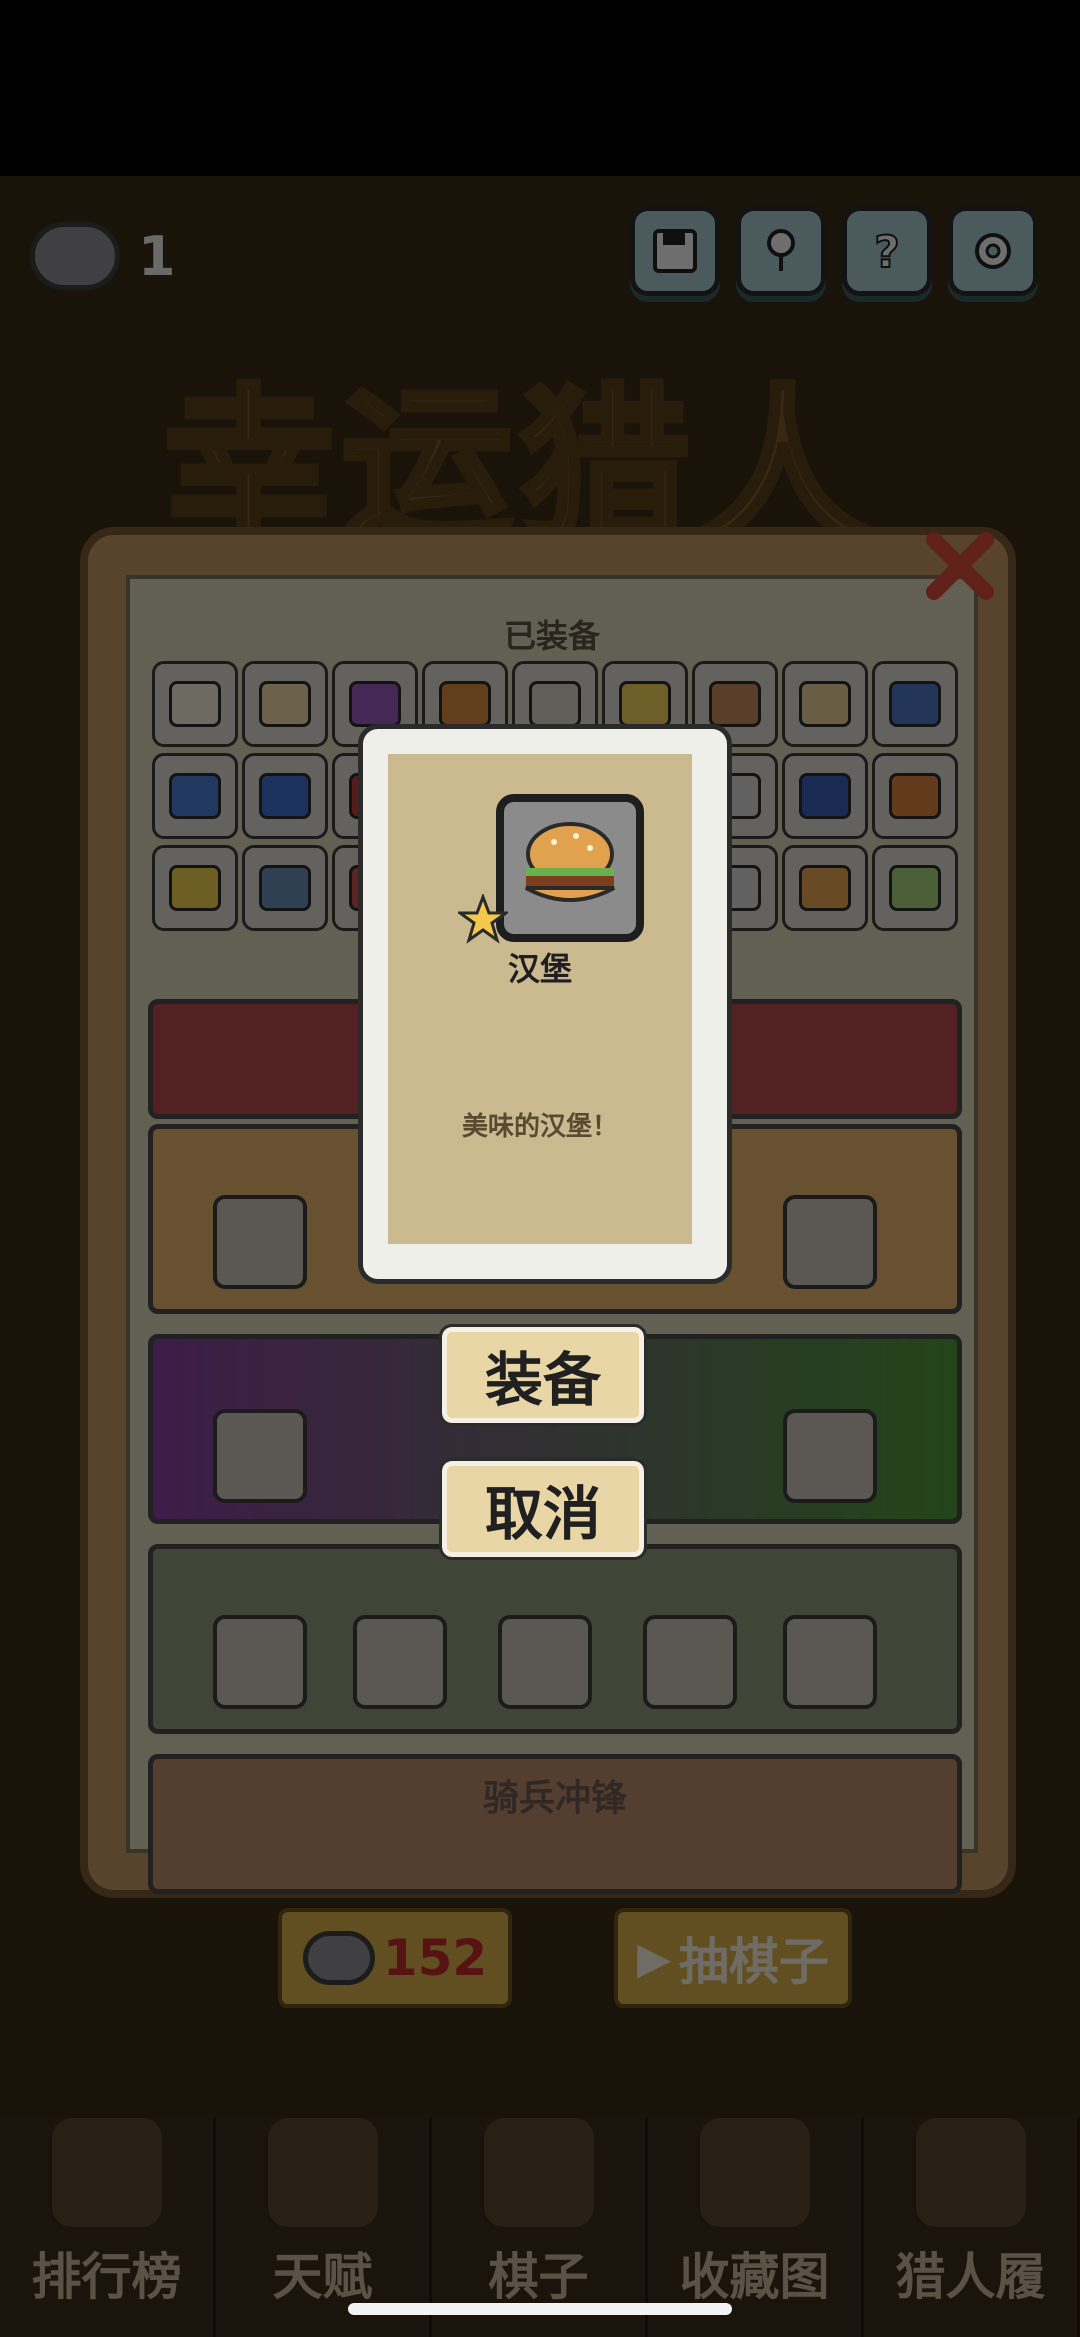 Image resolution: width=1080 pixels, height=2337 pixels. What do you see at coordinates (555, 1824) in the screenshot?
I see `band-cavalry-charge: 骑兵冲锋` at bounding box center [555, 1824].